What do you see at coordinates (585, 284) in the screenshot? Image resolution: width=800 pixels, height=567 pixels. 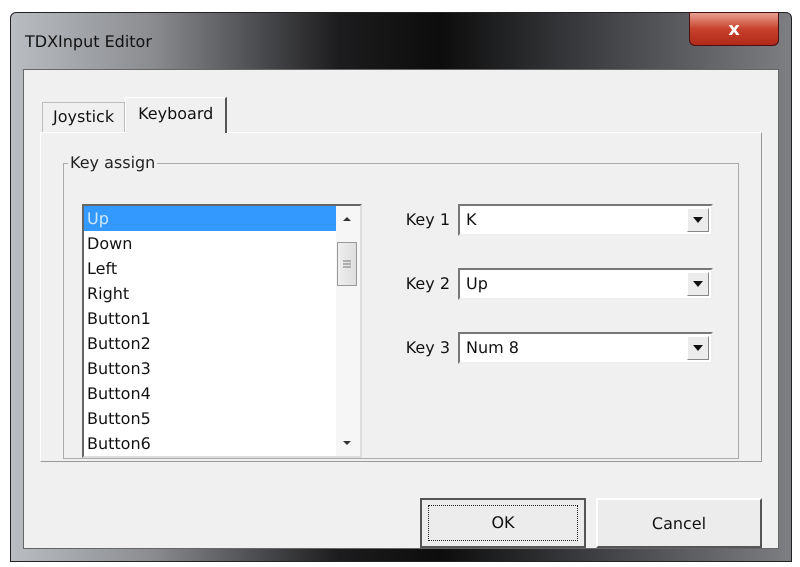 I see `key-dropdown: Up` at bounding box center [585, 284].